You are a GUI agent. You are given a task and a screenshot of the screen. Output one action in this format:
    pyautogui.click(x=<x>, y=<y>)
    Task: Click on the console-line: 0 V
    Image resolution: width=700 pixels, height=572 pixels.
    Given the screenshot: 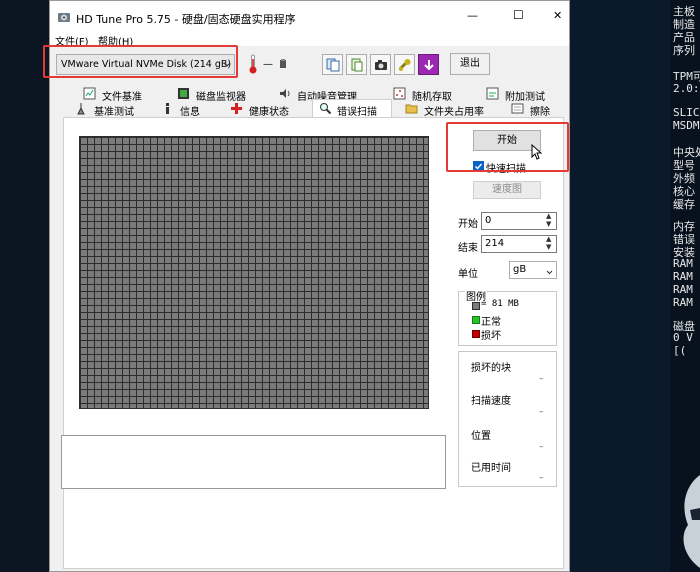 What is the action you would take?
    pyautogui.click(x=683, y=337)
    